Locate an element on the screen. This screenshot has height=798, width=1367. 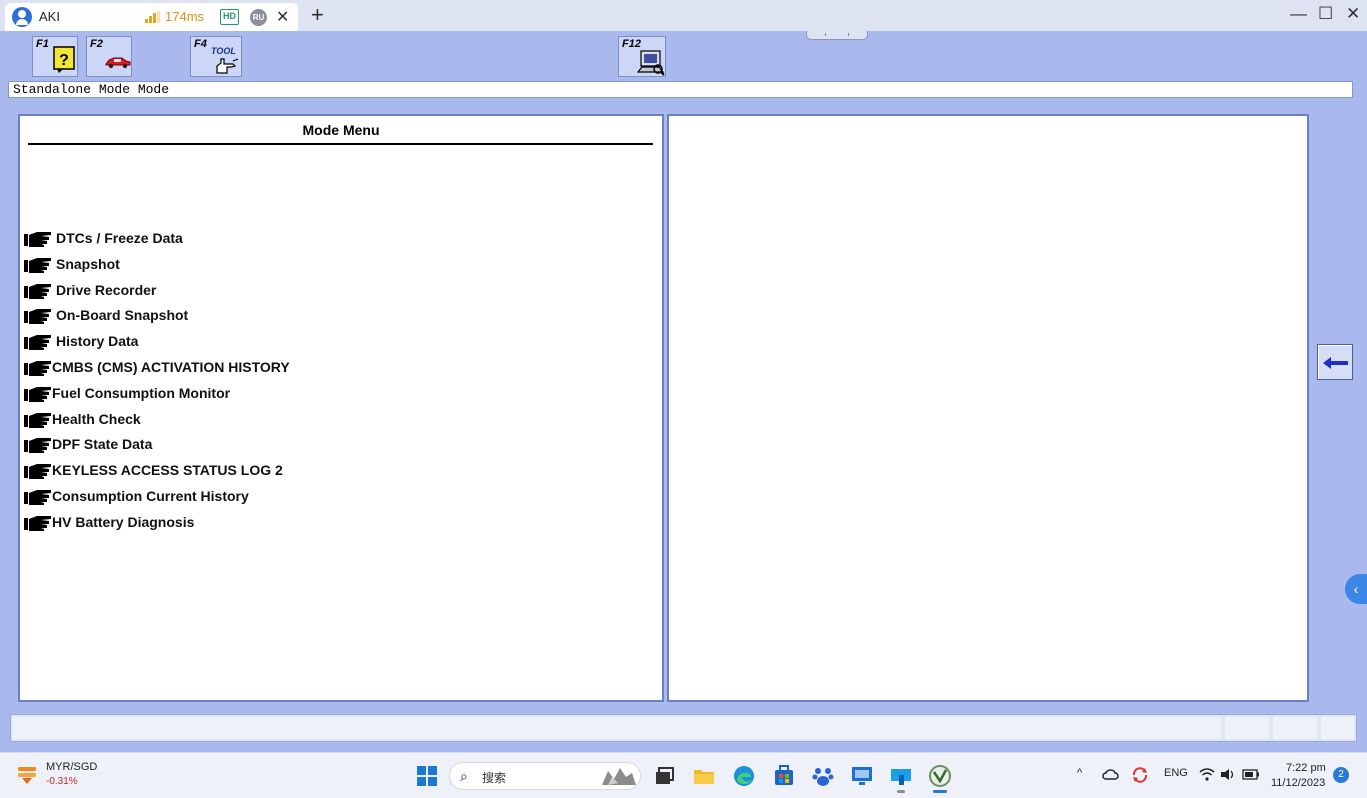
drag-handle is located at coordinates (837, 35).